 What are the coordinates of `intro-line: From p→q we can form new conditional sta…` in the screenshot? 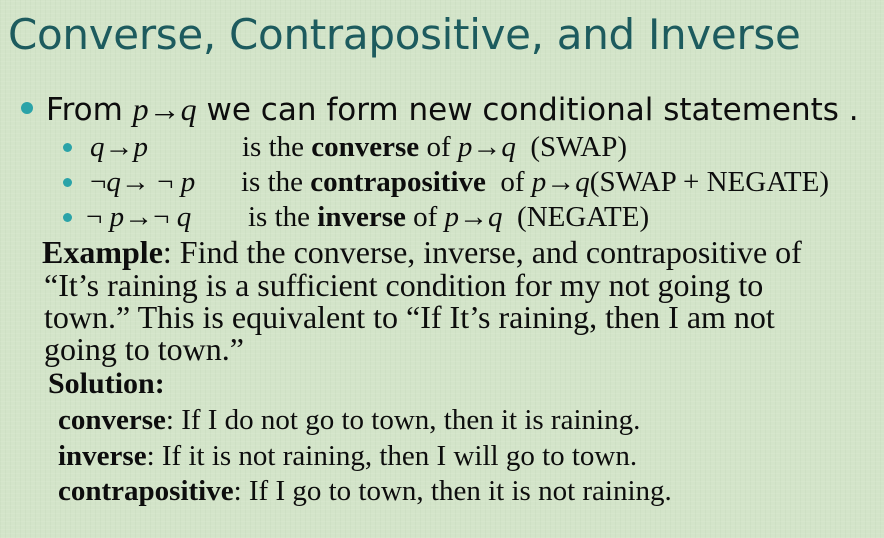 It's located at (452, 109).